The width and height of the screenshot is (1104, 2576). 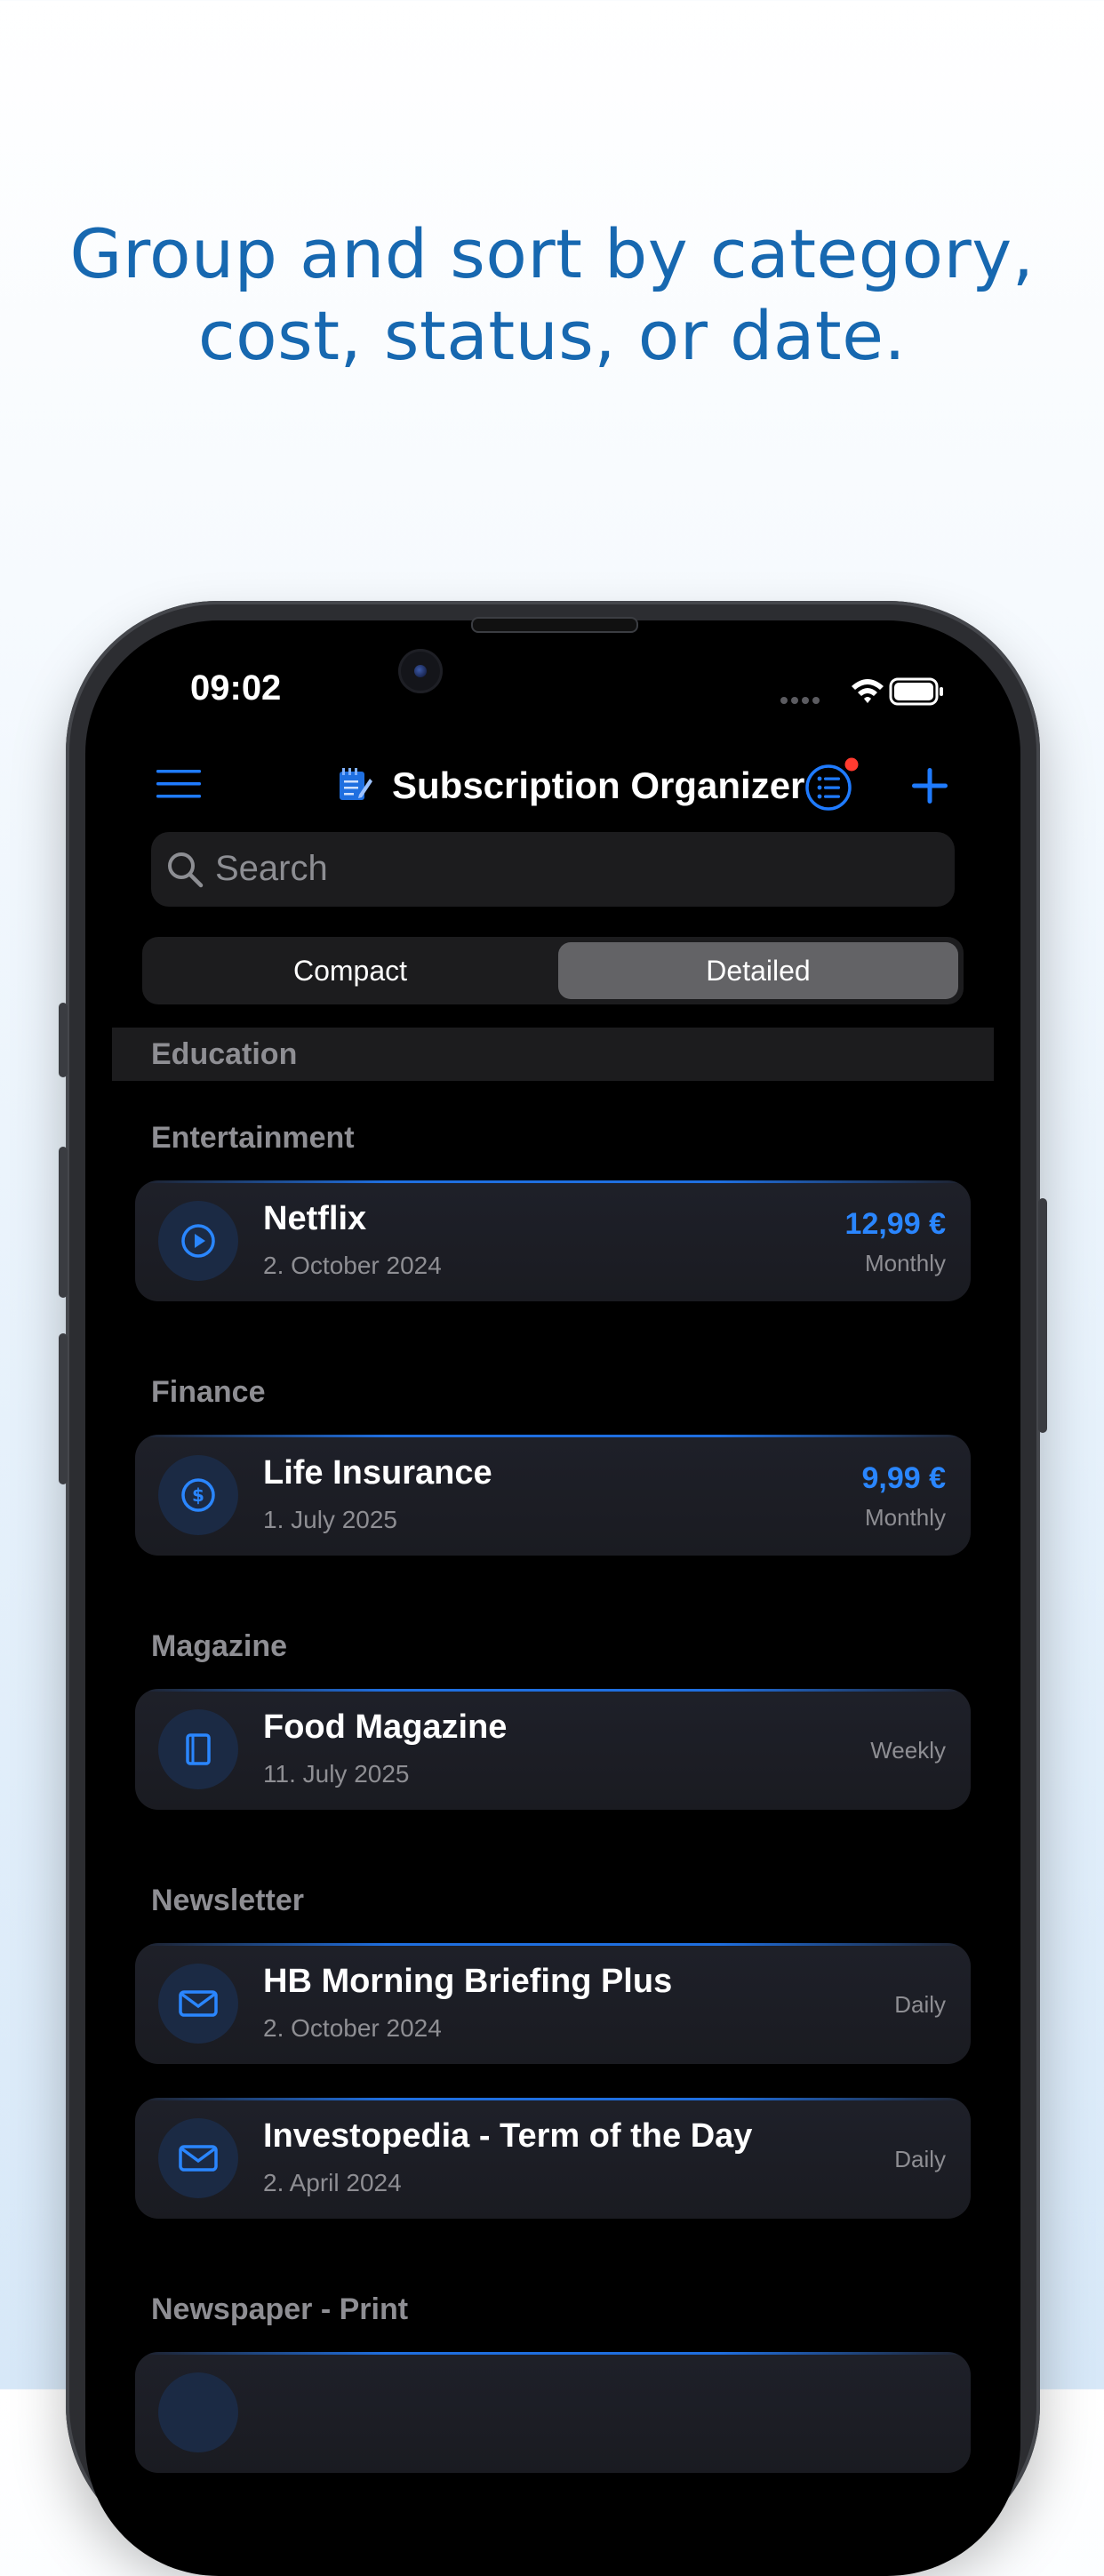 What do you see at coordinates (552, 253) in the screenshot?
I see `headline-line-1: Group and sort by category,` at bounding box center [552, 253].